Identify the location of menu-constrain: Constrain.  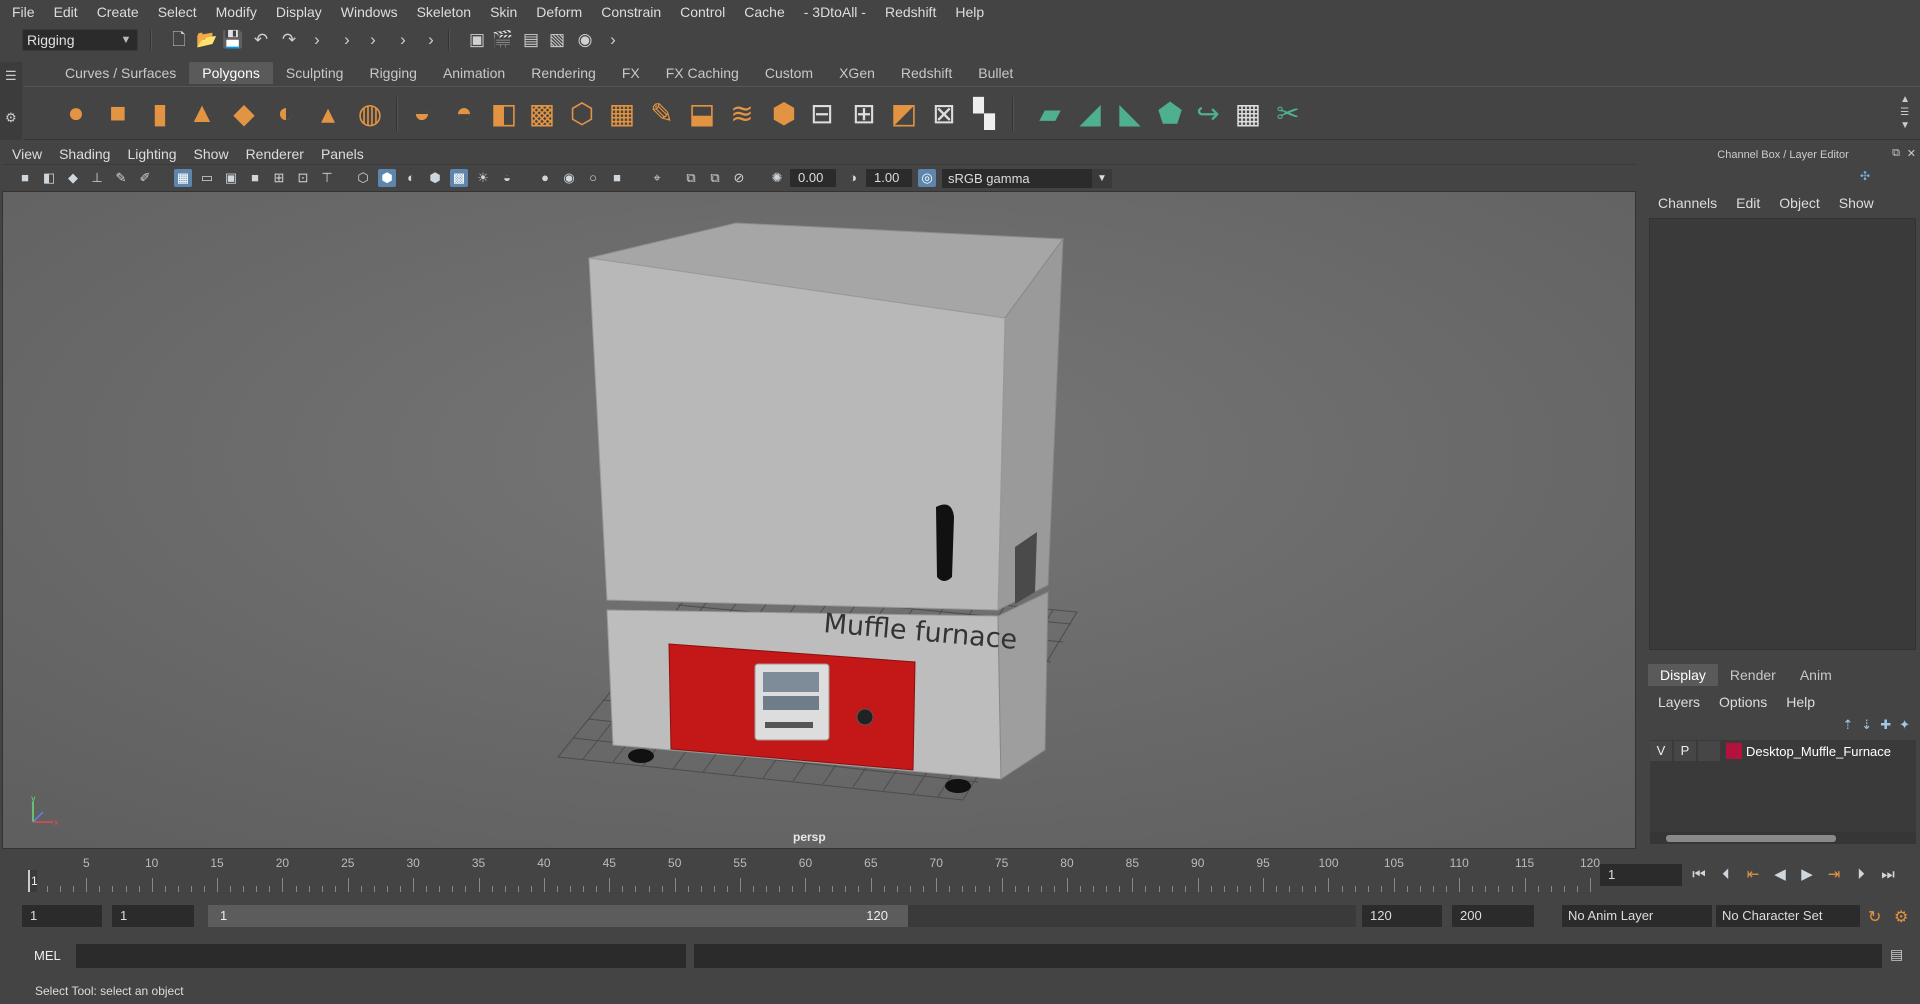
(631, 12).